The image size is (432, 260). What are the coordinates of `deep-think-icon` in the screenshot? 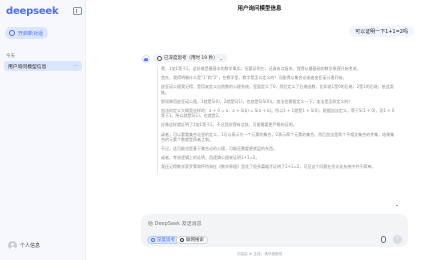 It's located at (153, 240).